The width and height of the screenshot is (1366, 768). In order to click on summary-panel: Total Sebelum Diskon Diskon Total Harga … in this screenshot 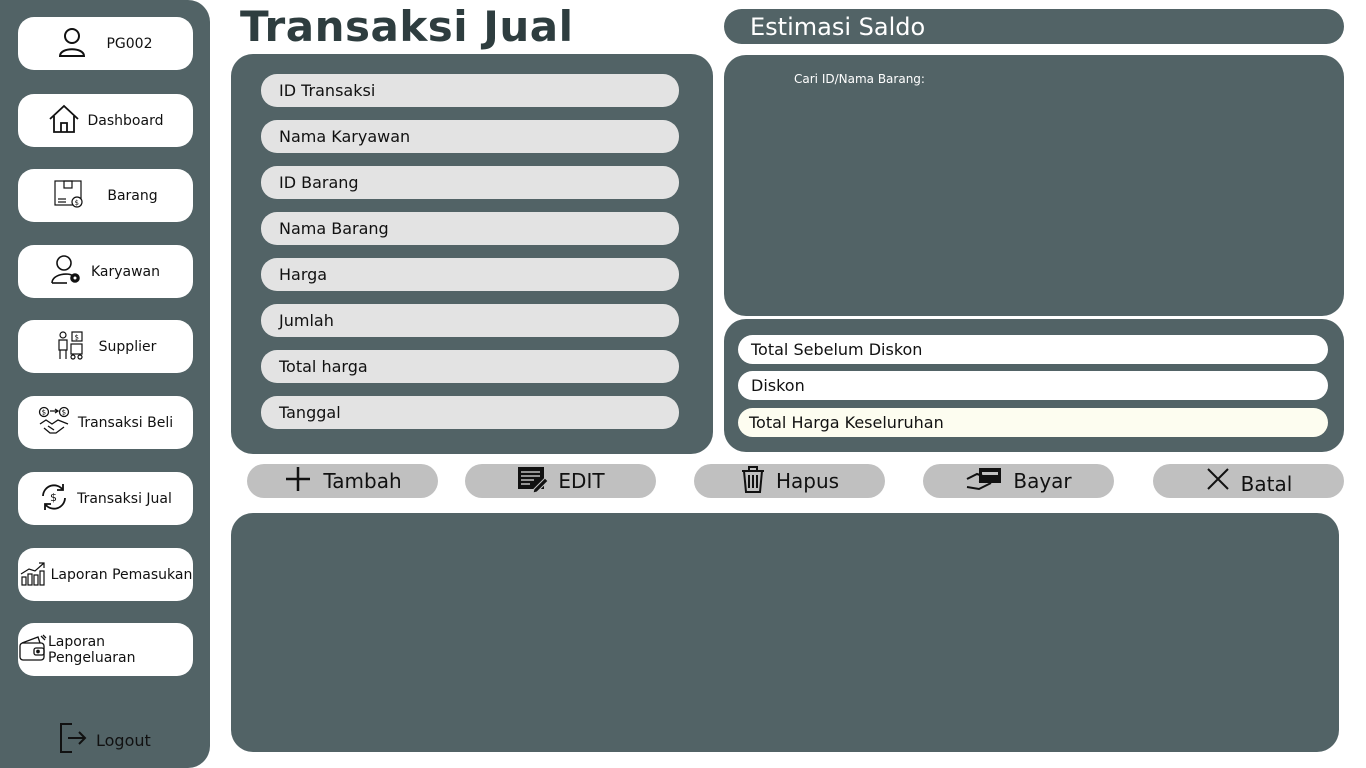, I will do `click(1034, 385)`.